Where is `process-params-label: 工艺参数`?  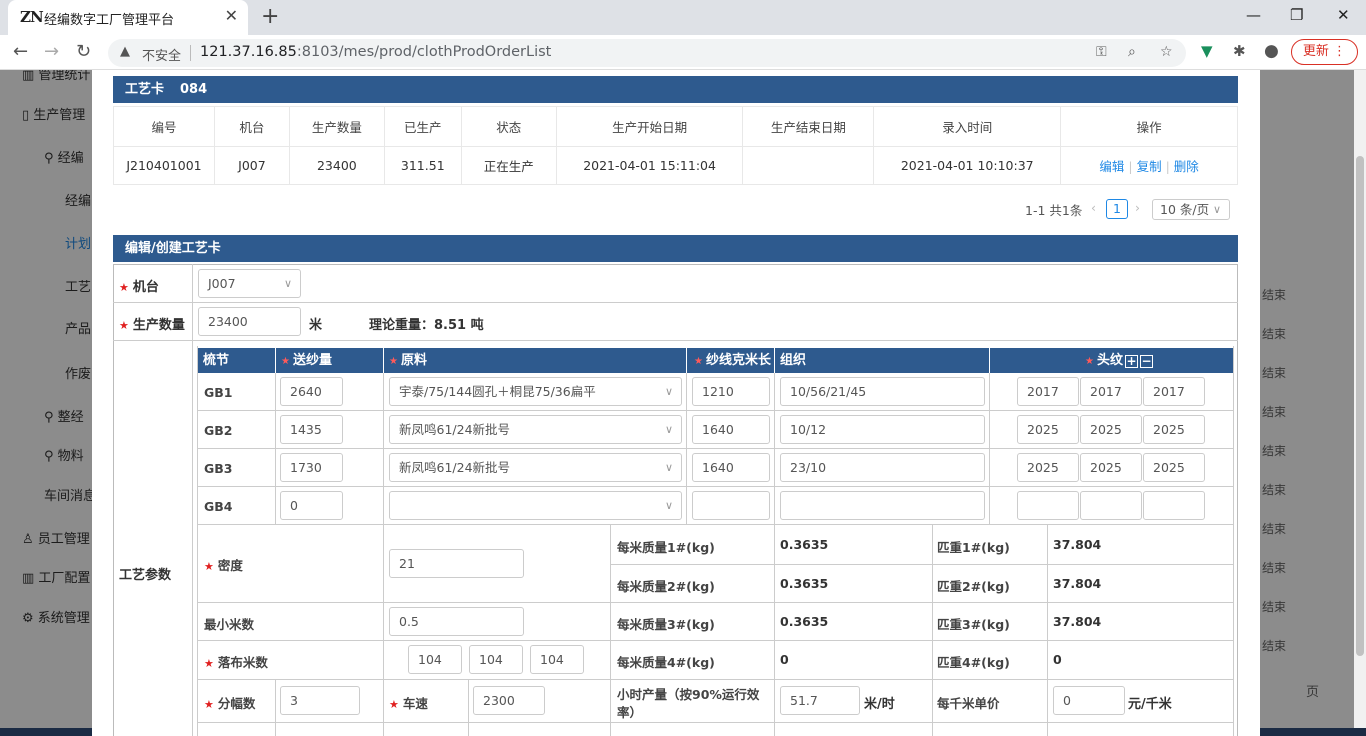
process-params-label: 工艺参数 is located at coordinates (145, 575).